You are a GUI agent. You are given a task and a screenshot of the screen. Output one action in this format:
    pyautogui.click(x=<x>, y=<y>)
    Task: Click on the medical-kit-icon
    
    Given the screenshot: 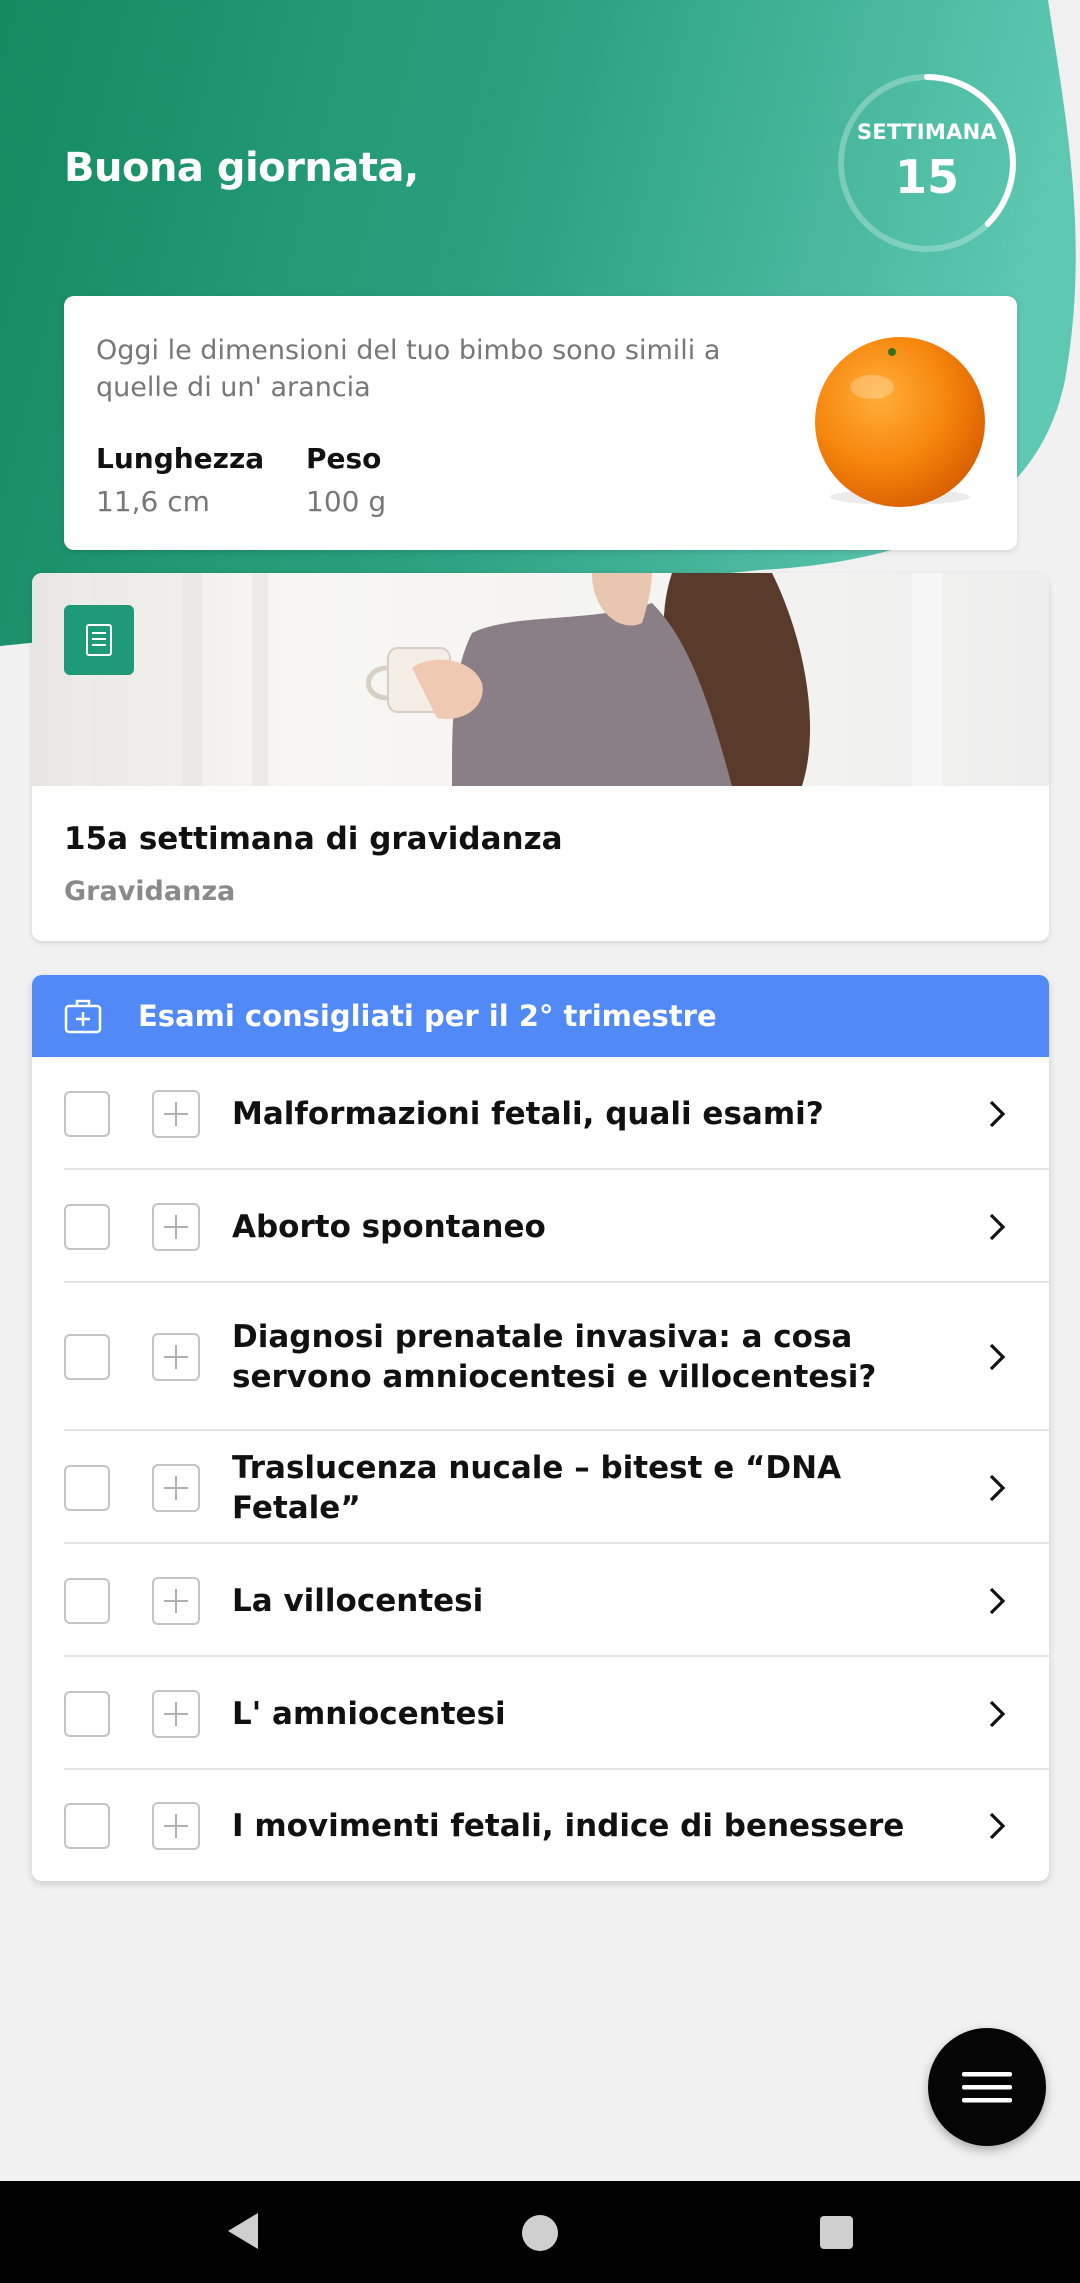 What is the action you would take?
    pyautogui.click(x=83, y=1016)
    